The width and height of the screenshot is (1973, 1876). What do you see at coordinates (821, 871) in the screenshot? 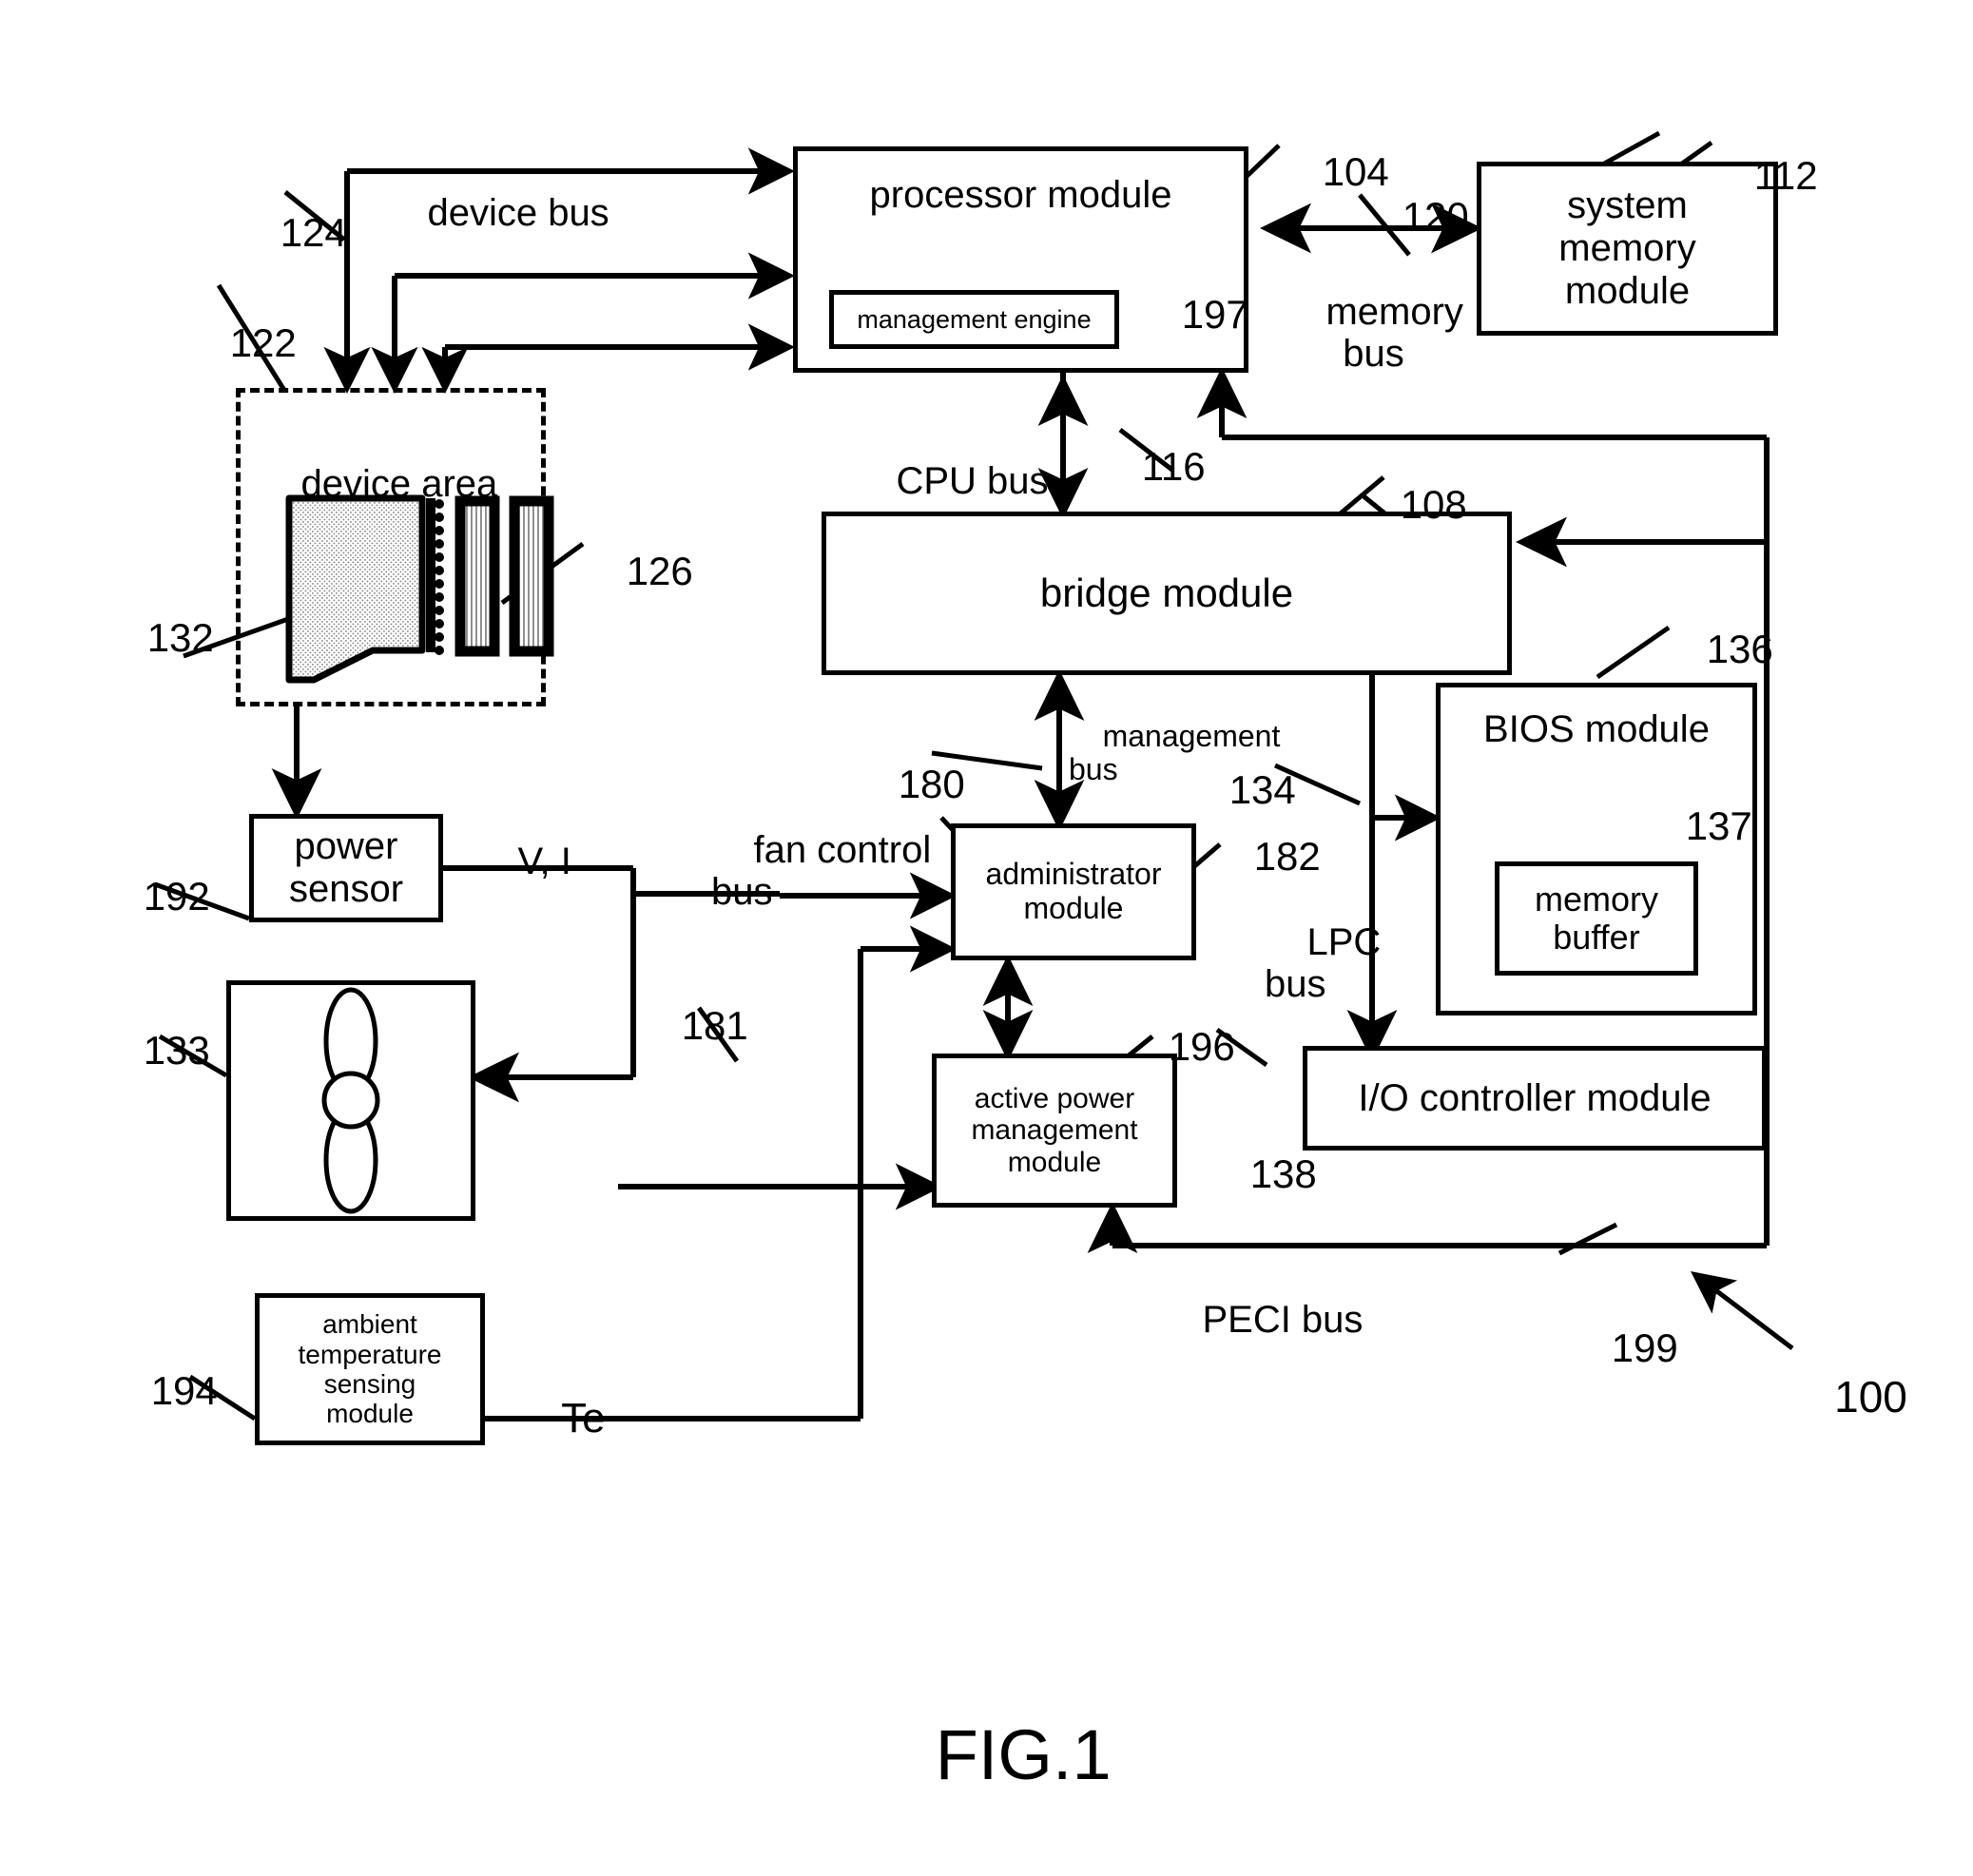
I see `bus-label-fan-control-bus: fan control bus` at bounding box center [821, 871].